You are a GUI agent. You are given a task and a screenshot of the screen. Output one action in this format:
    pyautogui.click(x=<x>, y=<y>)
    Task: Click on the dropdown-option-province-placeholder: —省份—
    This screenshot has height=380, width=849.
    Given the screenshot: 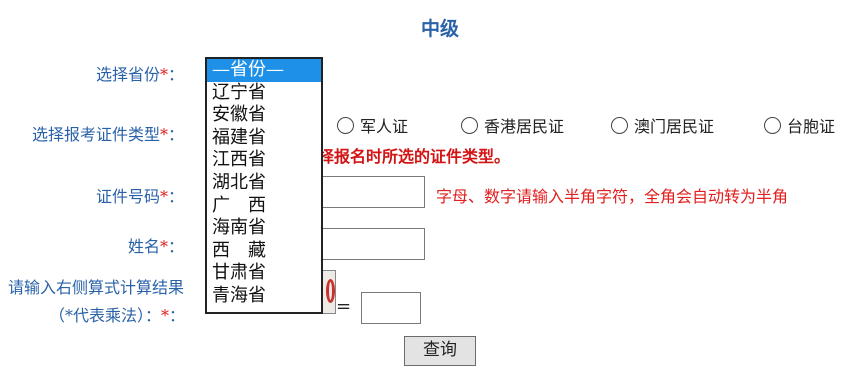 What is the action you would take?
    pyautogui.click(x=264, y=70)
    